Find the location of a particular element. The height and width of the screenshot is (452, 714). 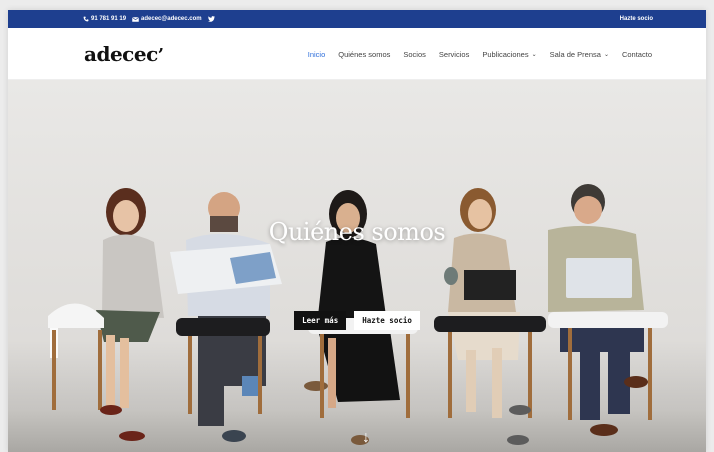

nav-item-socios: Socios is located at coordinates (414, 54).